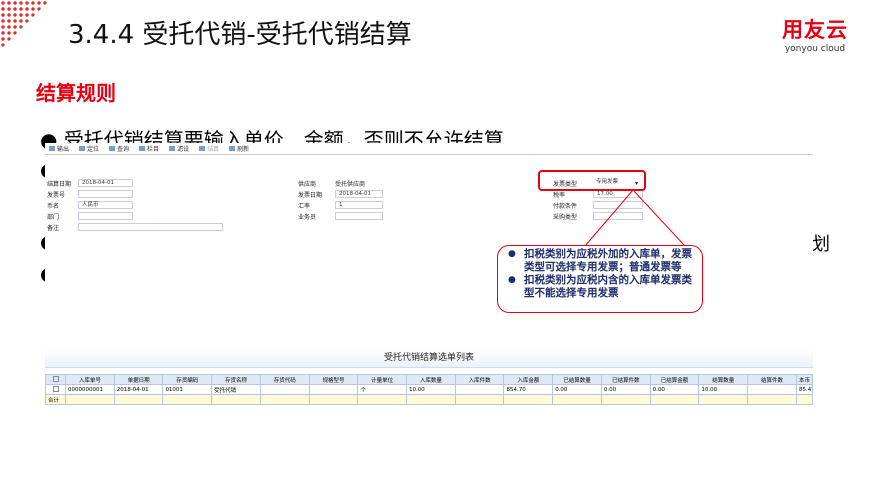 The width and height of the screenshot is (870, 488). What do you see at coordinates (55, 399) in the screenshot?
I see `total-label: 合计` at bounding box center [55, 399].